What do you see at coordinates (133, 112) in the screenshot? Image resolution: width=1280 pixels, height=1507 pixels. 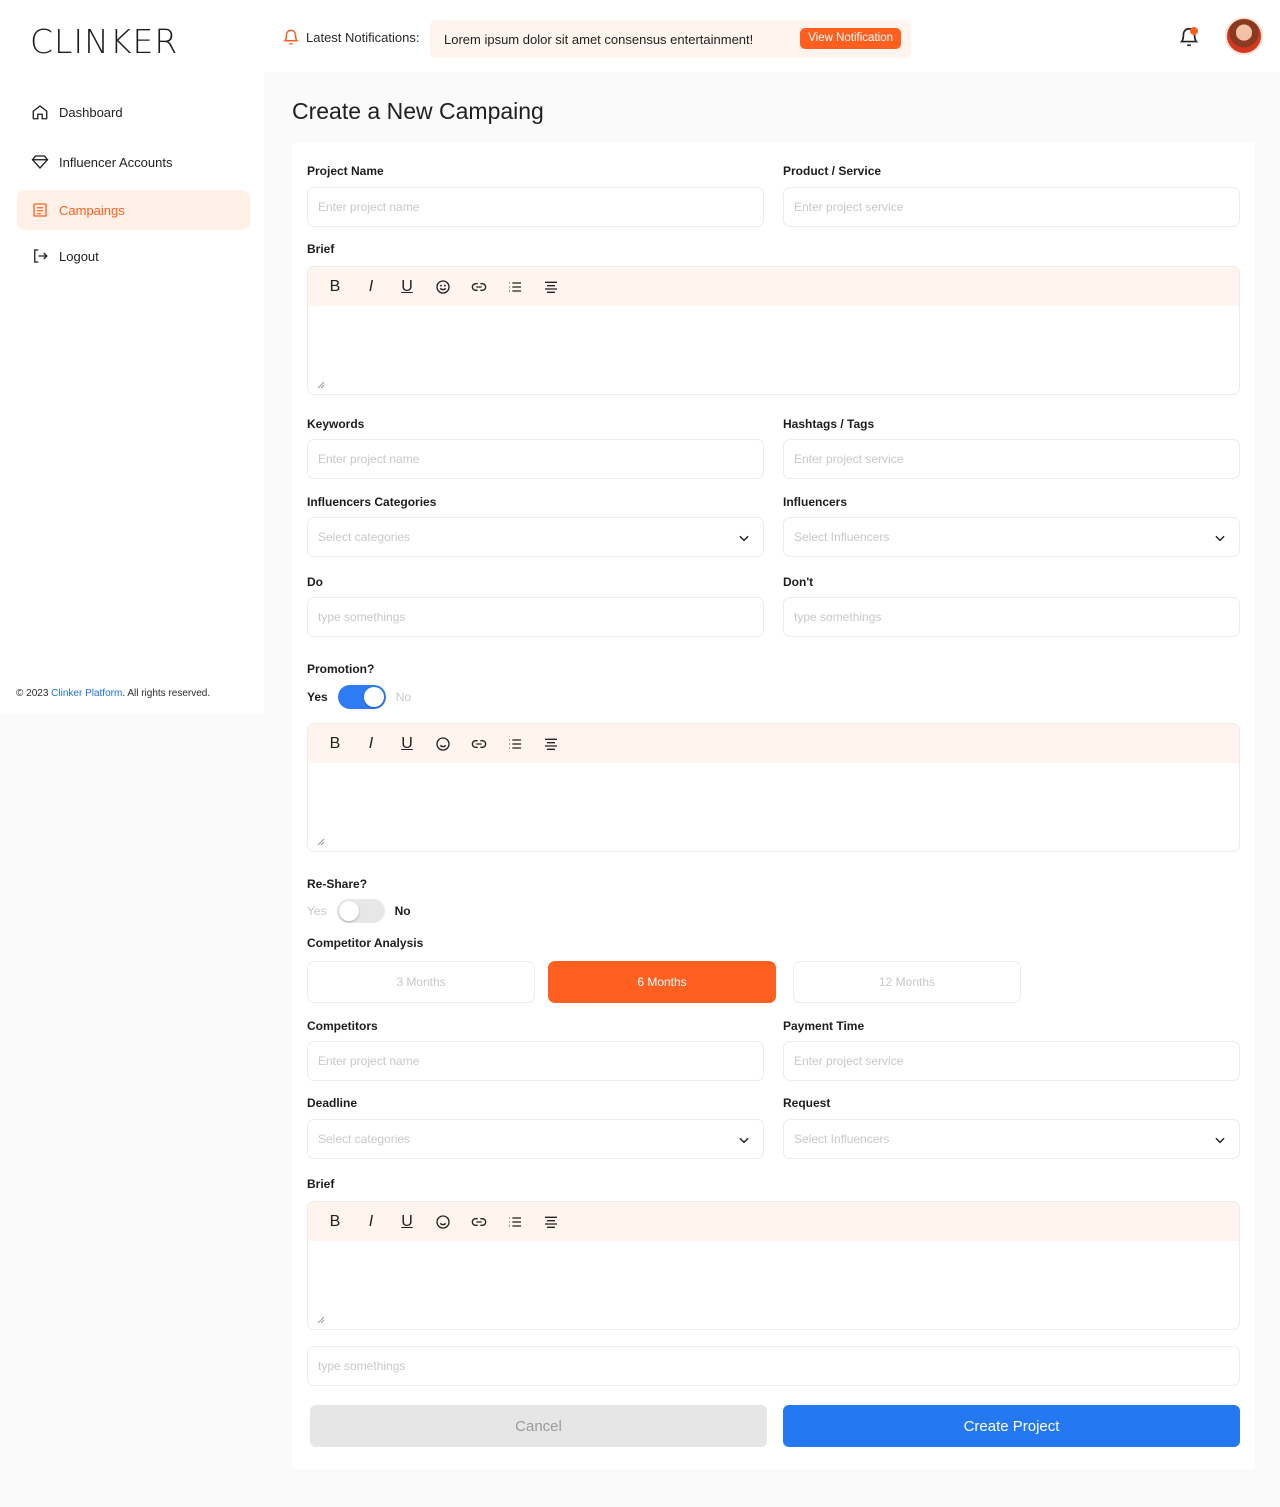 I see `sidebar-item-dashboard: Dashboard` at bounding box center [133, 112].